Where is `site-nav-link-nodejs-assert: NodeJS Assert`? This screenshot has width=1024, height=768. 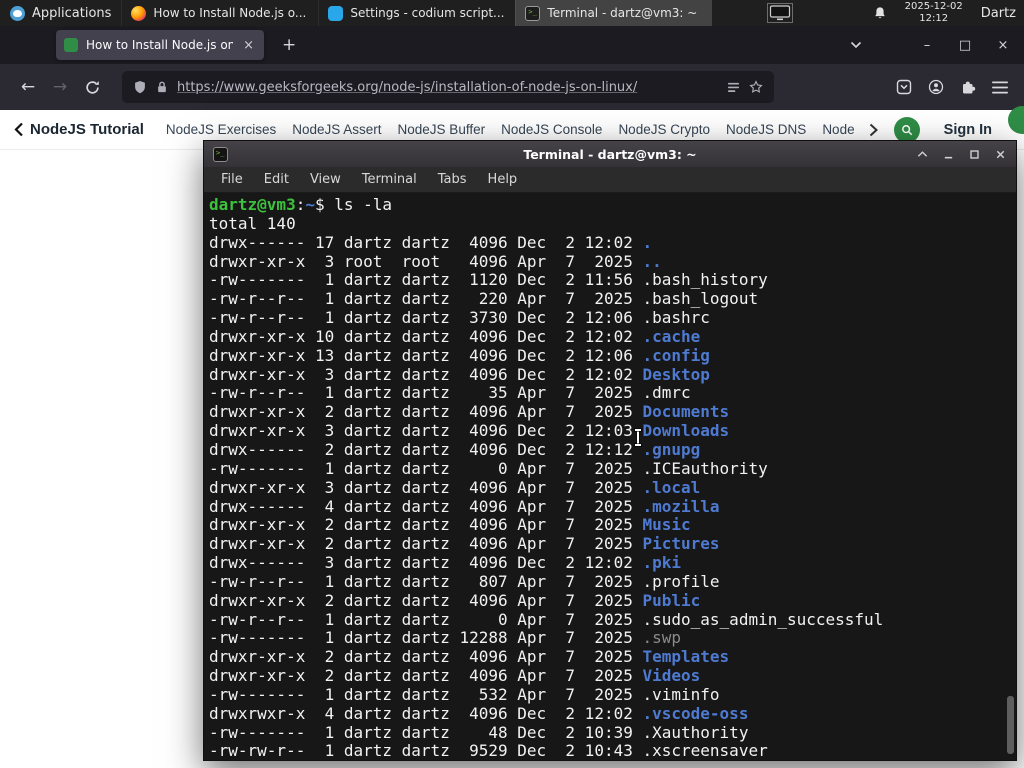 site-nav-link-nodejs-assert: NodeJS Assert is located at coordinates (336, 129).